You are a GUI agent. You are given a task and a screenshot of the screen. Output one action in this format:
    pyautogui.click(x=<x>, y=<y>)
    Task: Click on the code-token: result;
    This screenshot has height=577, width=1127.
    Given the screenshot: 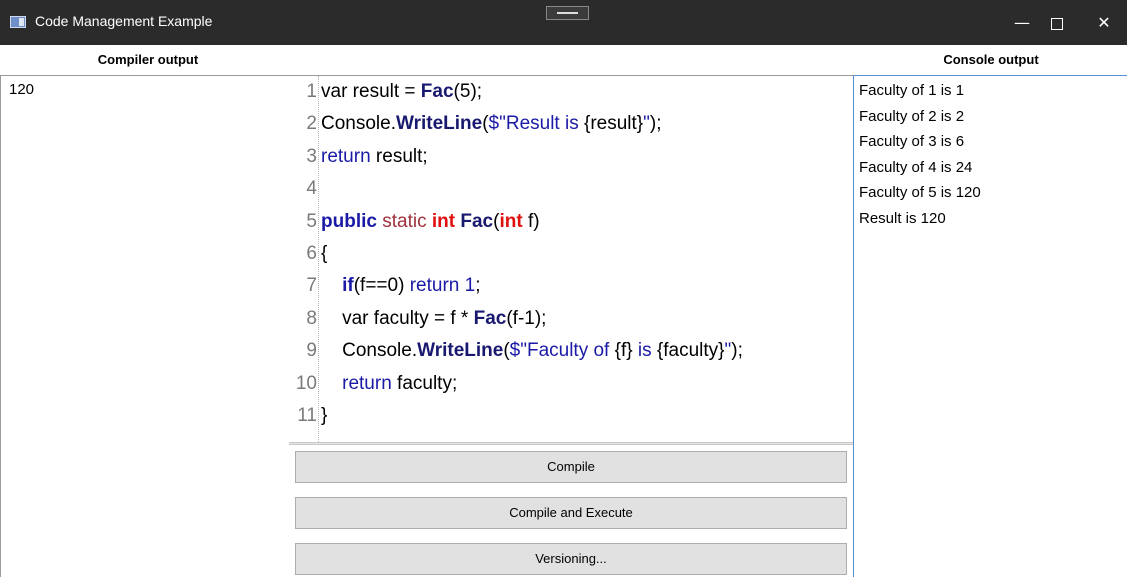 What is the action you would take?
    pyautogui.click(x=399, y=156)
    